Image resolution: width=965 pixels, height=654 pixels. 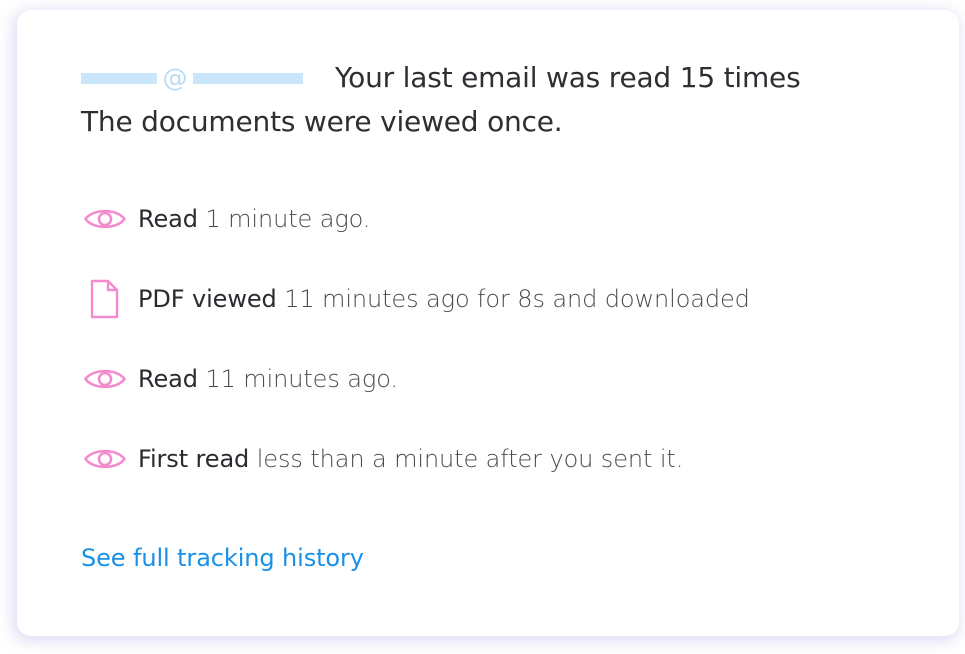 I want to click on event-detail: less than a minute after you sent it., so click(x=470, y=459).